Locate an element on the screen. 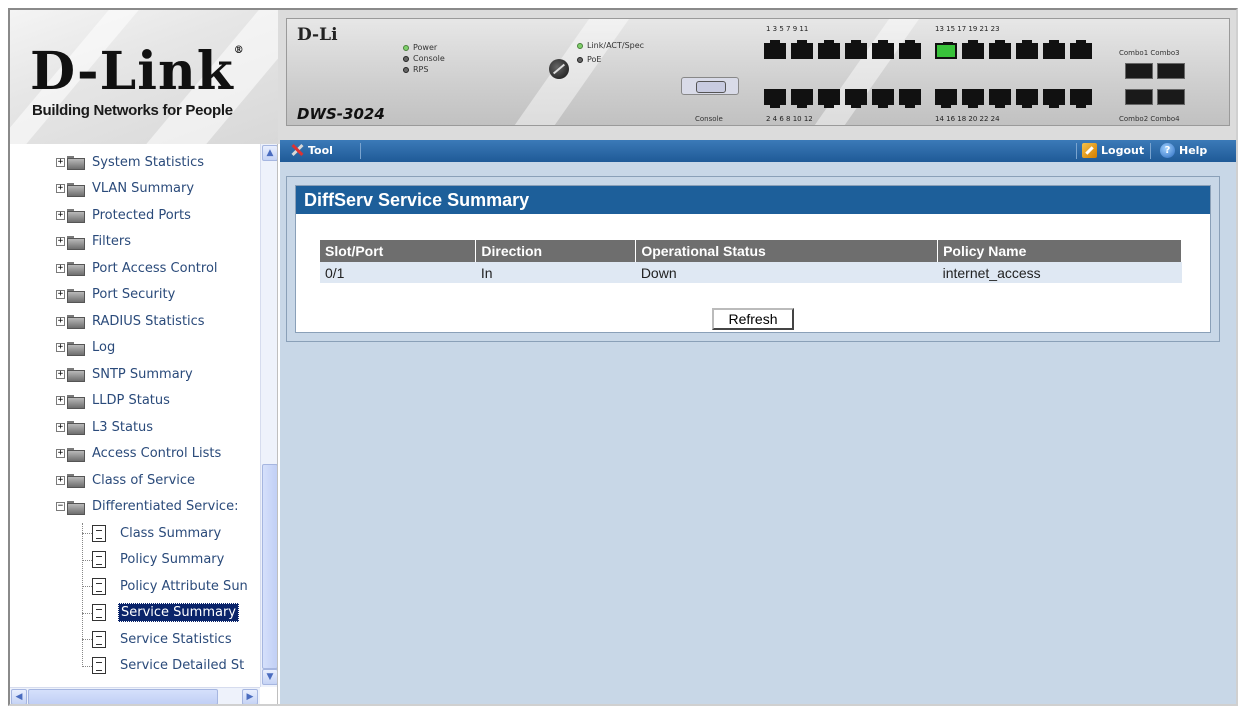 The height and width of the screenshot is (708, 1241). tree-folder-item: + RADIUS Statistics is located at coordinates (134, 321).